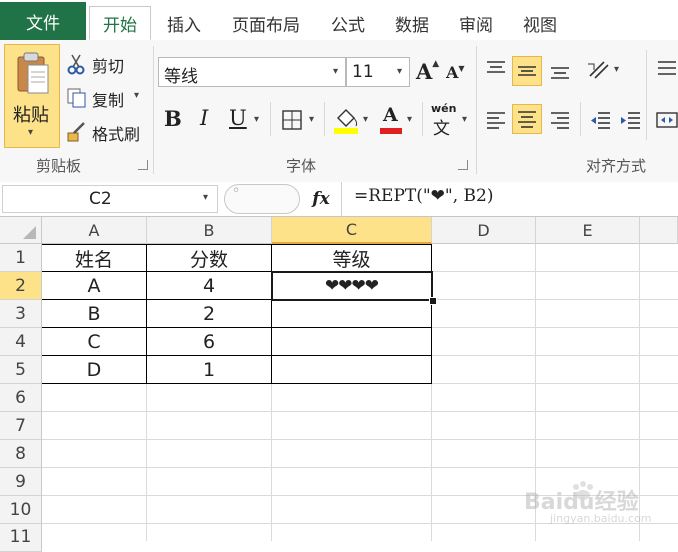  I want to click on tab-insert: 插入, so click(184, 23).